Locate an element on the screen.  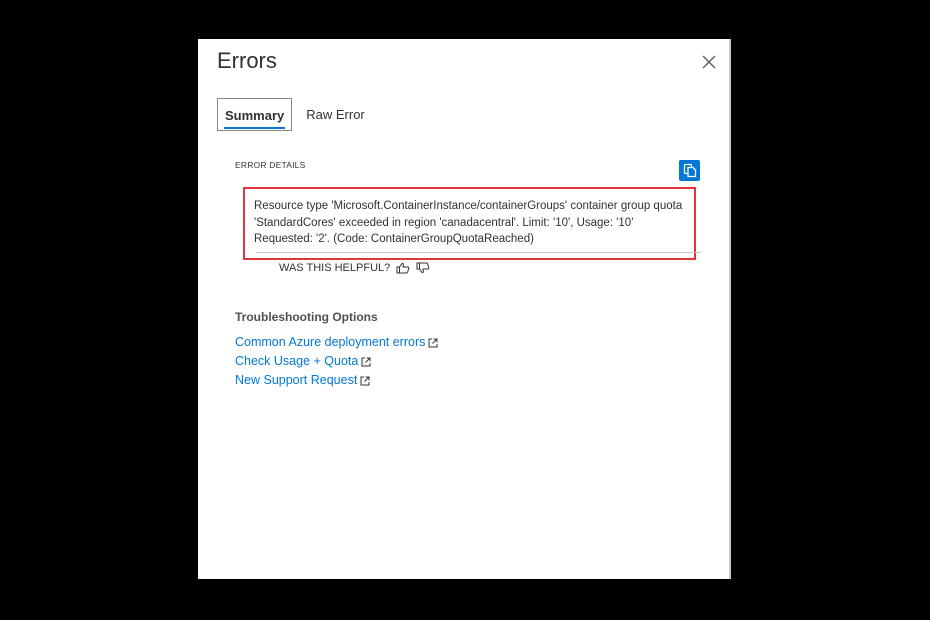
tab-summary: Summary is located at coordinates (255, 114).